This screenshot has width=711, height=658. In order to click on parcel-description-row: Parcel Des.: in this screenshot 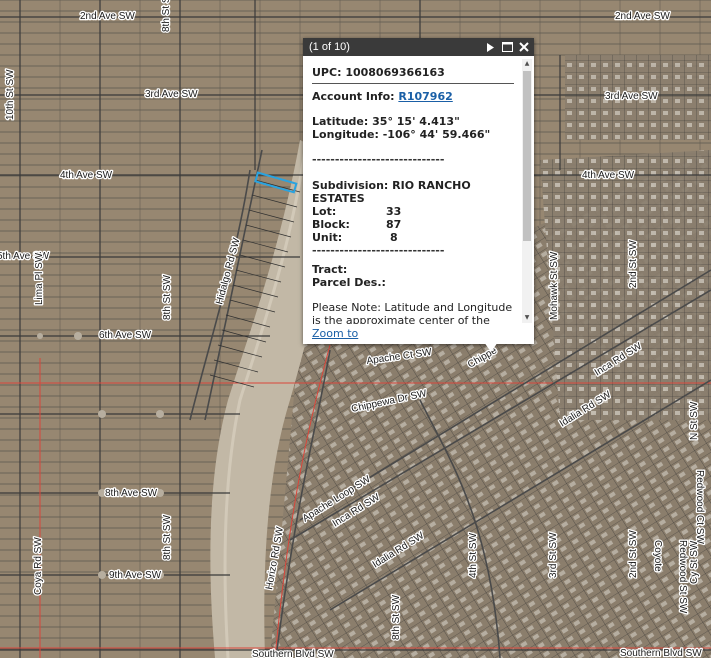, I will do `click(349, 282)`.